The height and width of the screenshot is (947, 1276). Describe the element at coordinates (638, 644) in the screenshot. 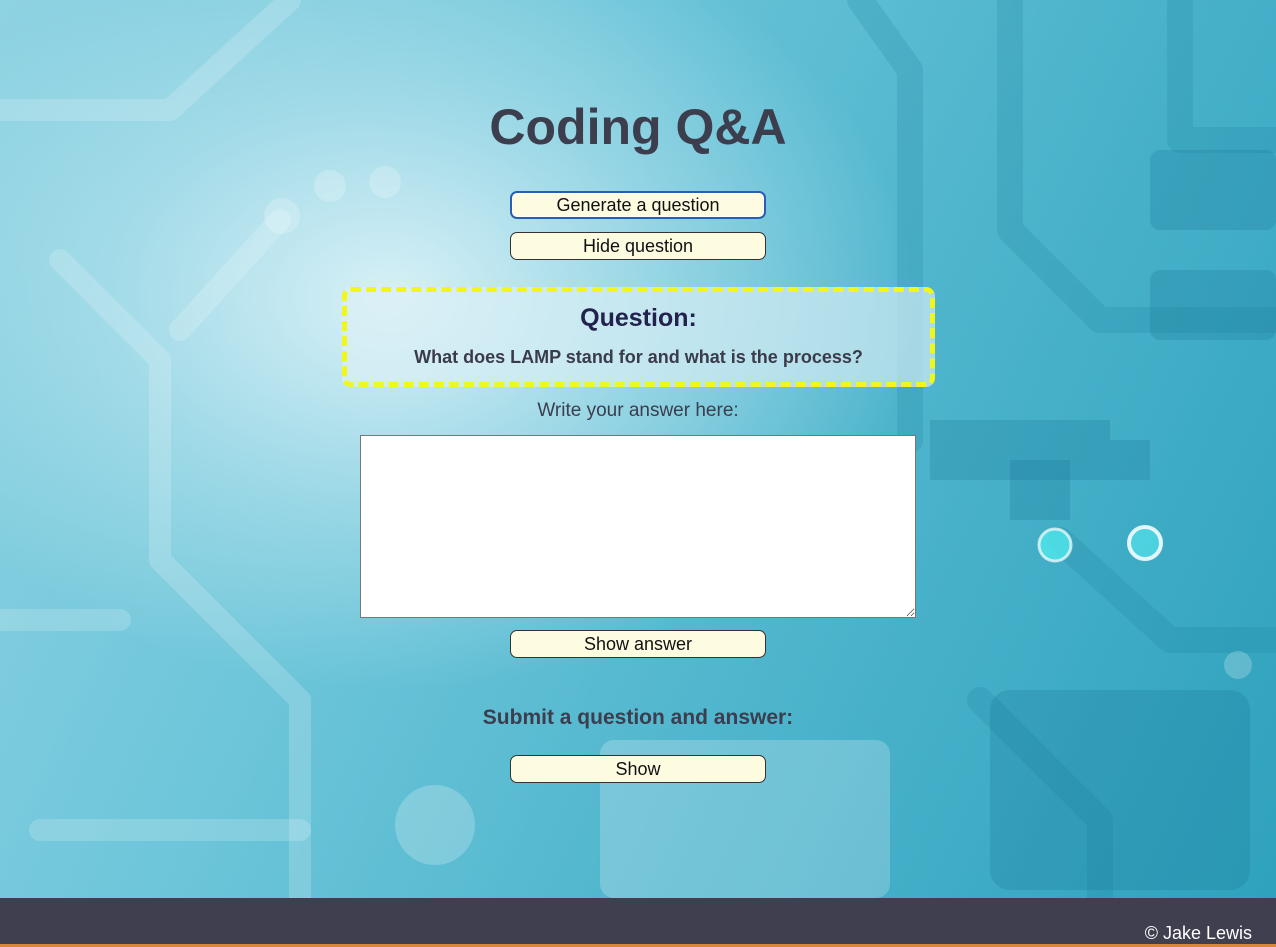

I see `show-answer-button: Show answer` at that location.